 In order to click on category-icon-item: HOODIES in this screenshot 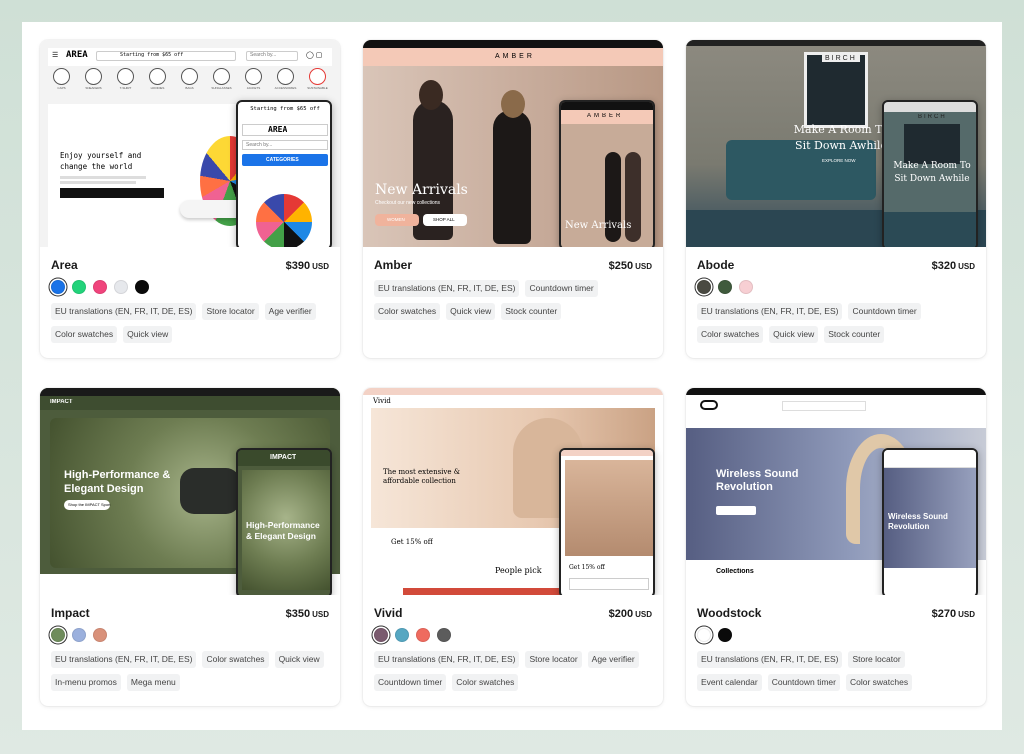, I will do `click(157, 80)`.